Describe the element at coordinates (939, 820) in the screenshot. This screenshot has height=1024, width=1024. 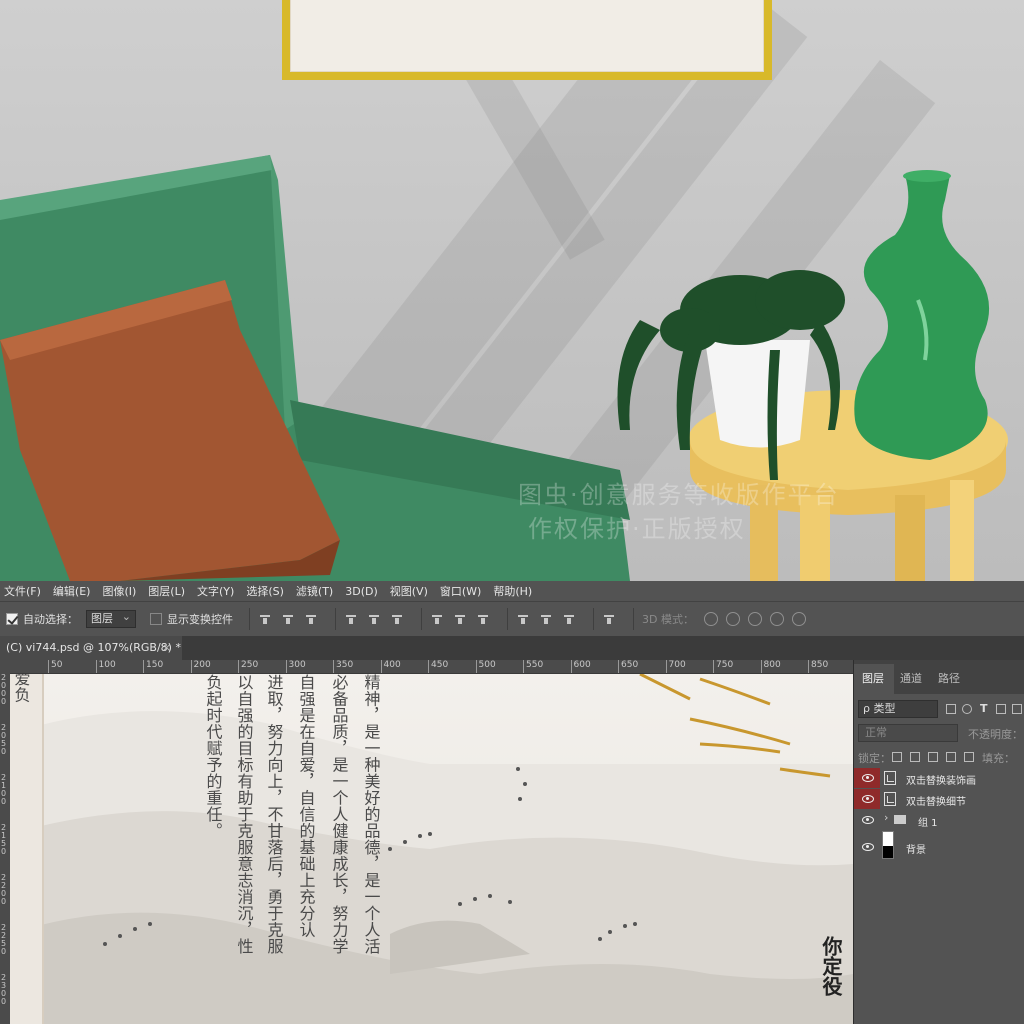
I see `layer-row: › 组 1` at that location.